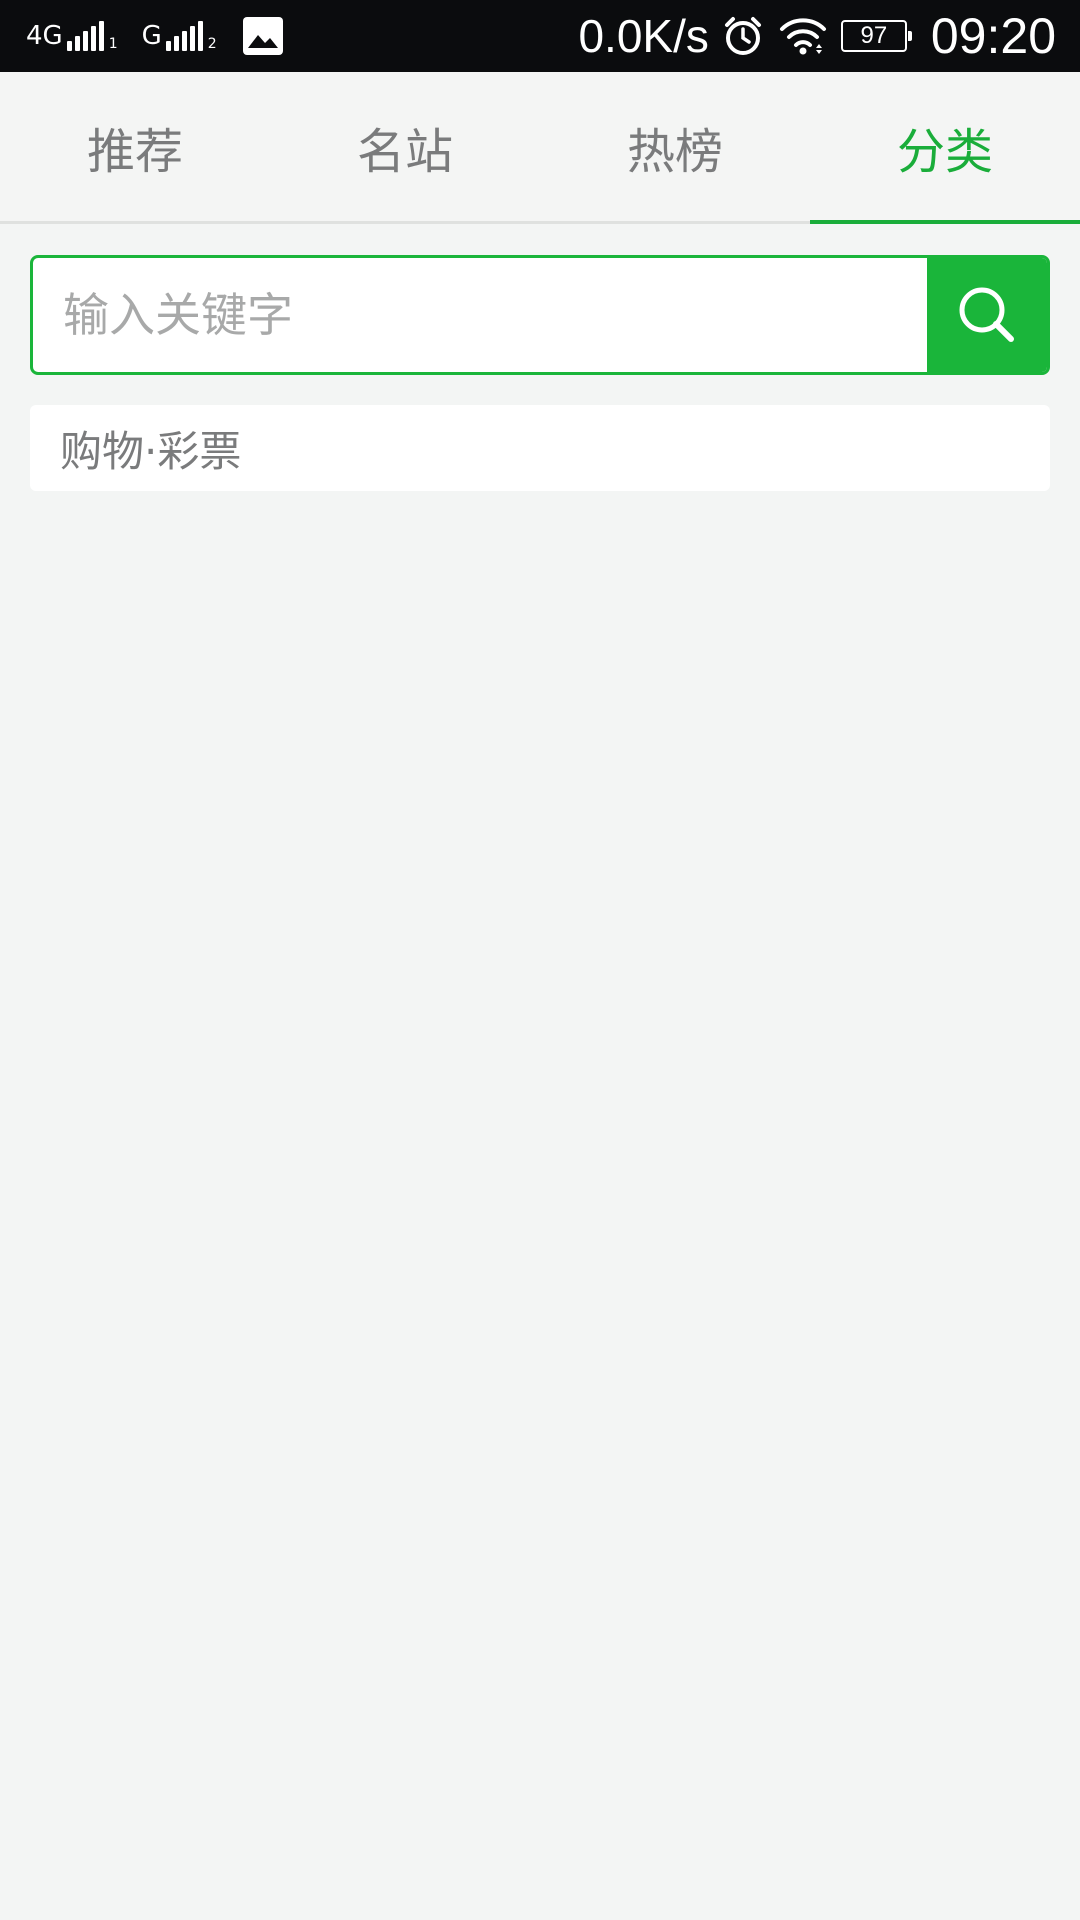  I want to click on alarm-icon, so click(742, 36).